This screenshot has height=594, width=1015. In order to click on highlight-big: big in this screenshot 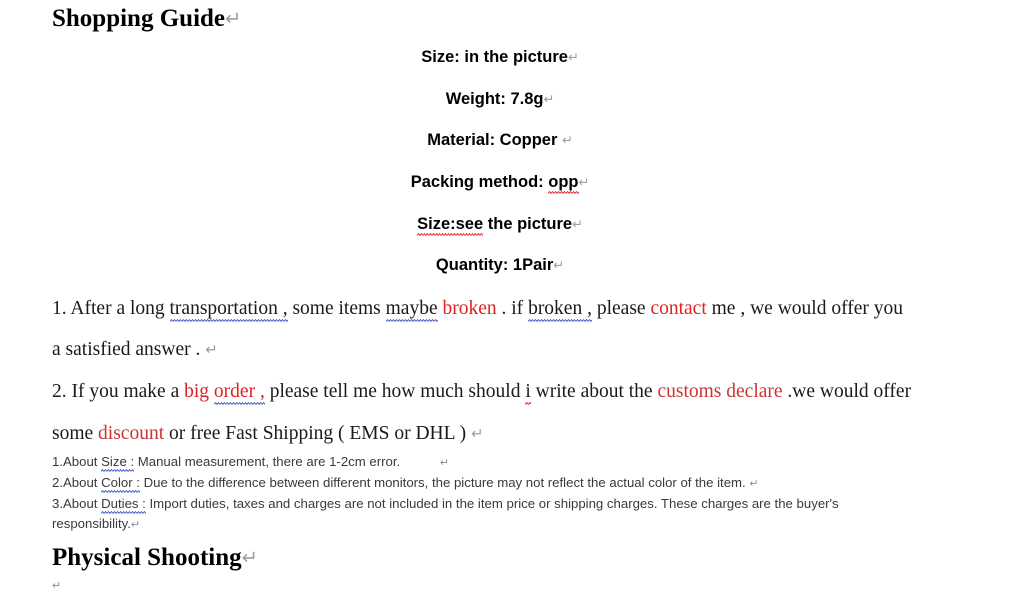, I will do `click(199, 391)`.